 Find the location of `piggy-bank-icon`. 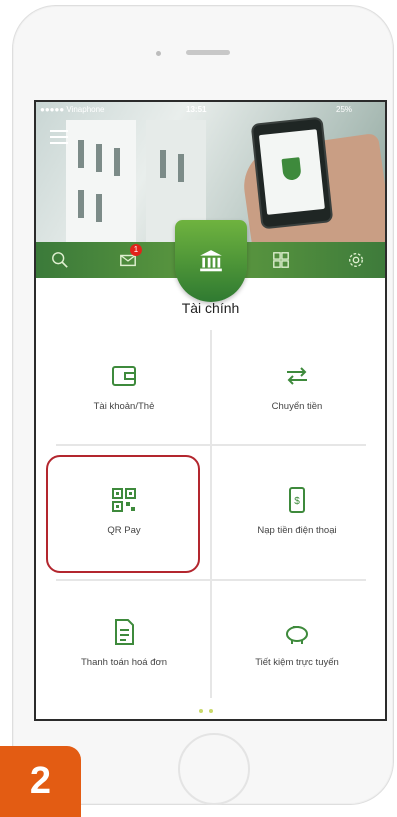

piggy-bank-icon is located at coordinates (297, 635).